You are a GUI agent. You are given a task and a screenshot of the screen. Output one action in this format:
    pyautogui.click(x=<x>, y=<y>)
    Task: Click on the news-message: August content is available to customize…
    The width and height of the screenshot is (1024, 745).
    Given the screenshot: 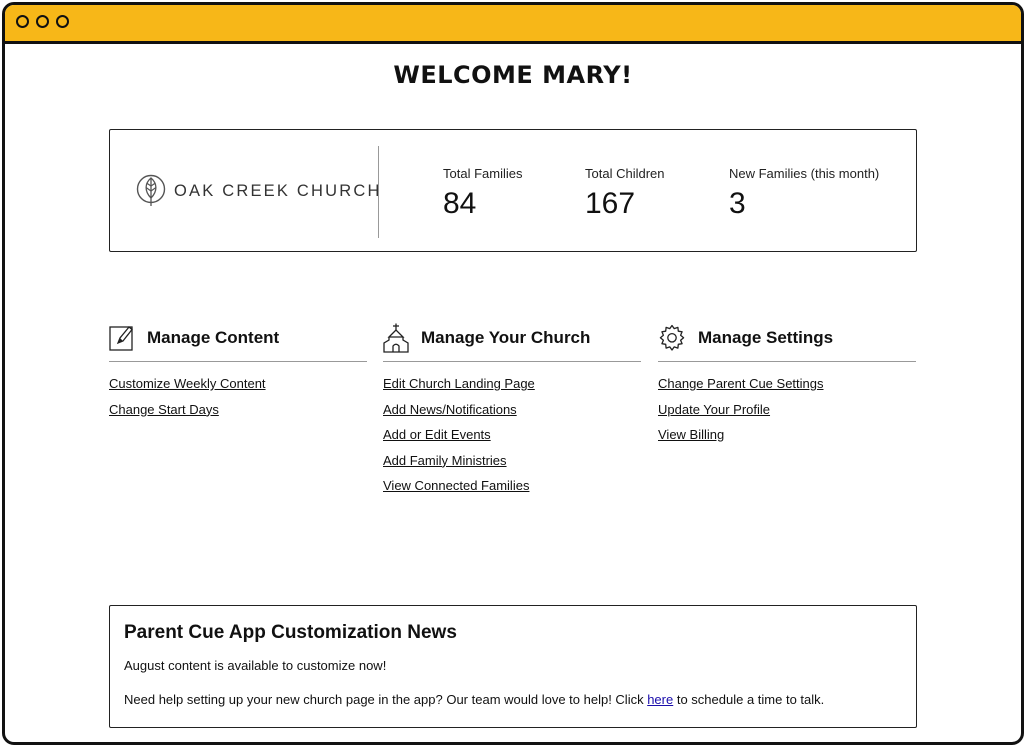 What is the action you would take?
    pyautogui.click(x=255, y=665)
    